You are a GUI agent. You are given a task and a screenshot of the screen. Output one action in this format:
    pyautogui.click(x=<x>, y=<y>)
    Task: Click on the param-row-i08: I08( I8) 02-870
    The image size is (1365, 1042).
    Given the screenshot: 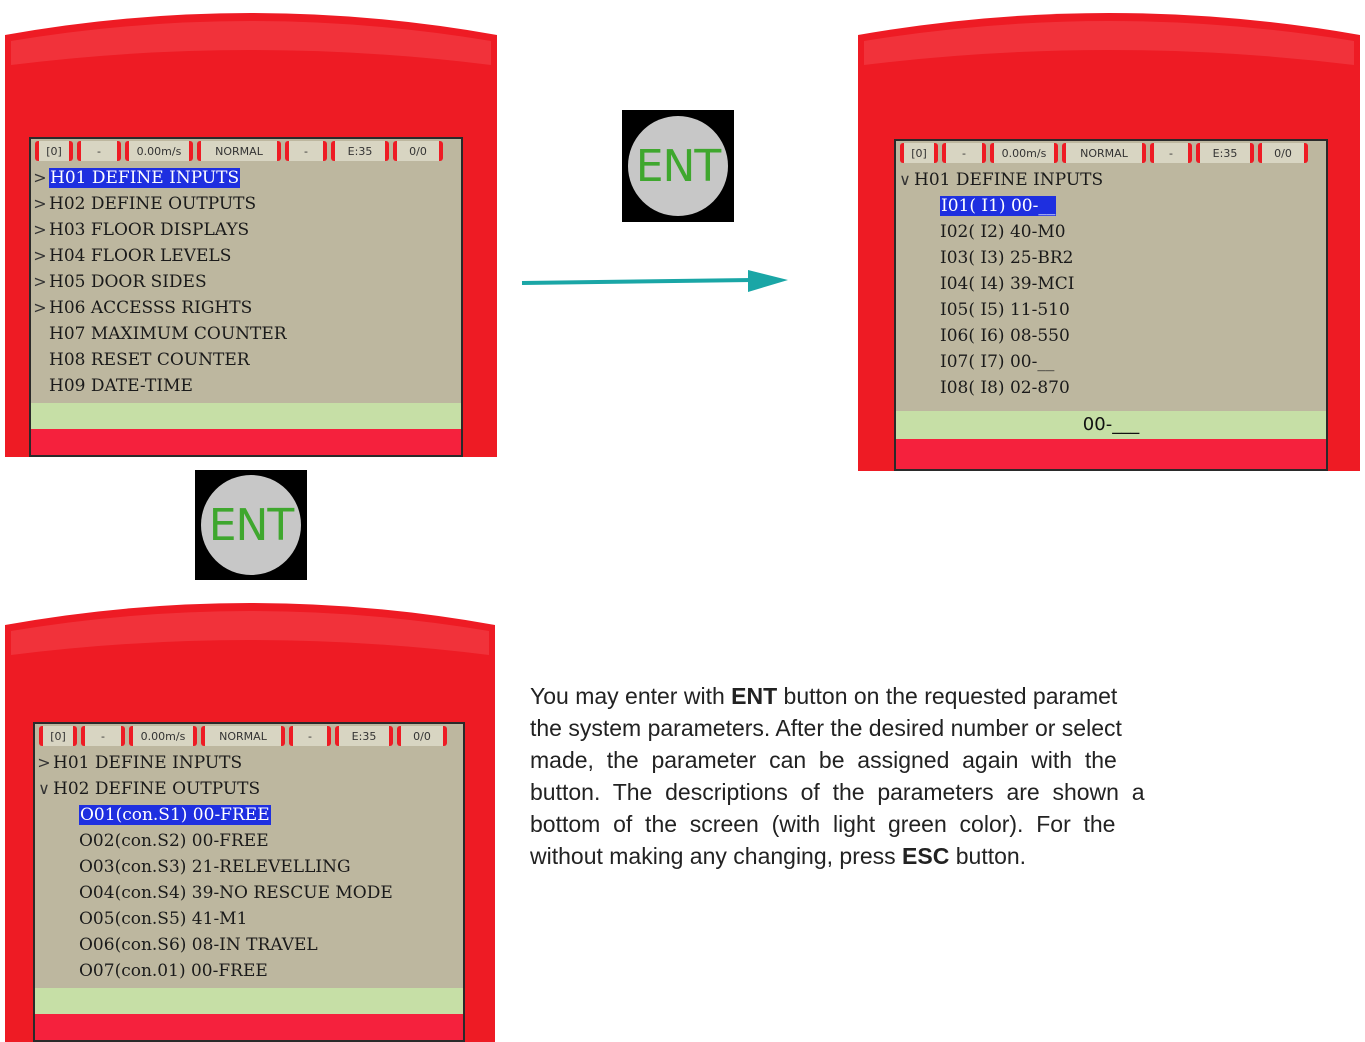 What is the action you would take?
    pyautogui.click(x=1111, y=388)
    